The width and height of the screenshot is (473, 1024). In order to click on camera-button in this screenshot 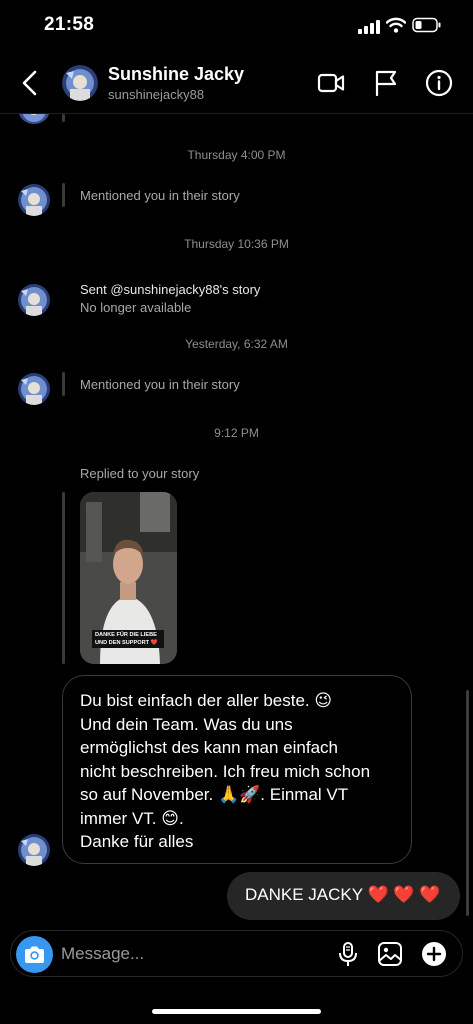, I will do `click(34, 954)`.